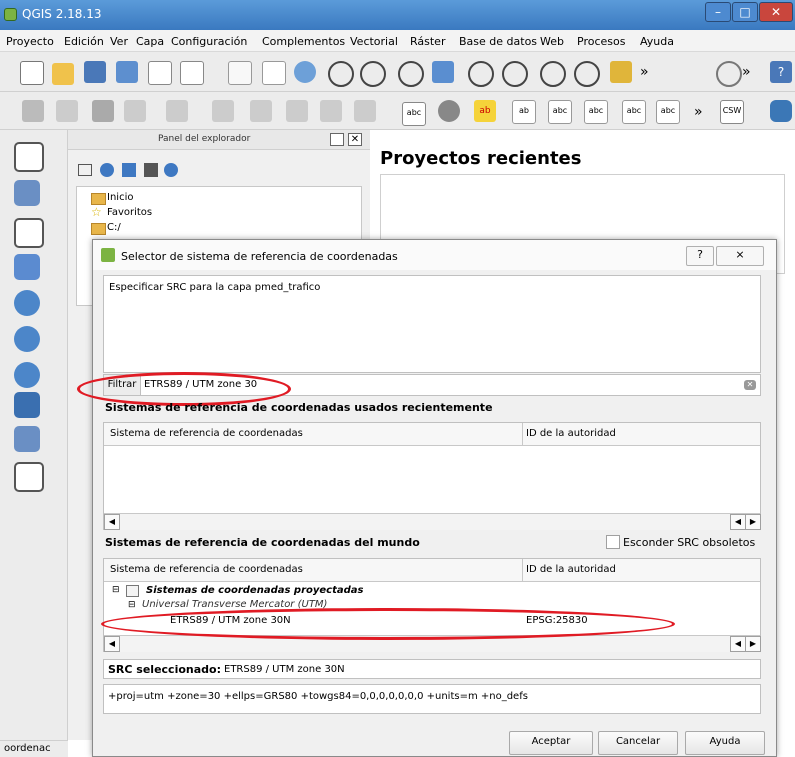  What do you see at coordinates (27, 267) in the screenshot?
I see `add-postgis-icon` at bounding box center [27, 267].